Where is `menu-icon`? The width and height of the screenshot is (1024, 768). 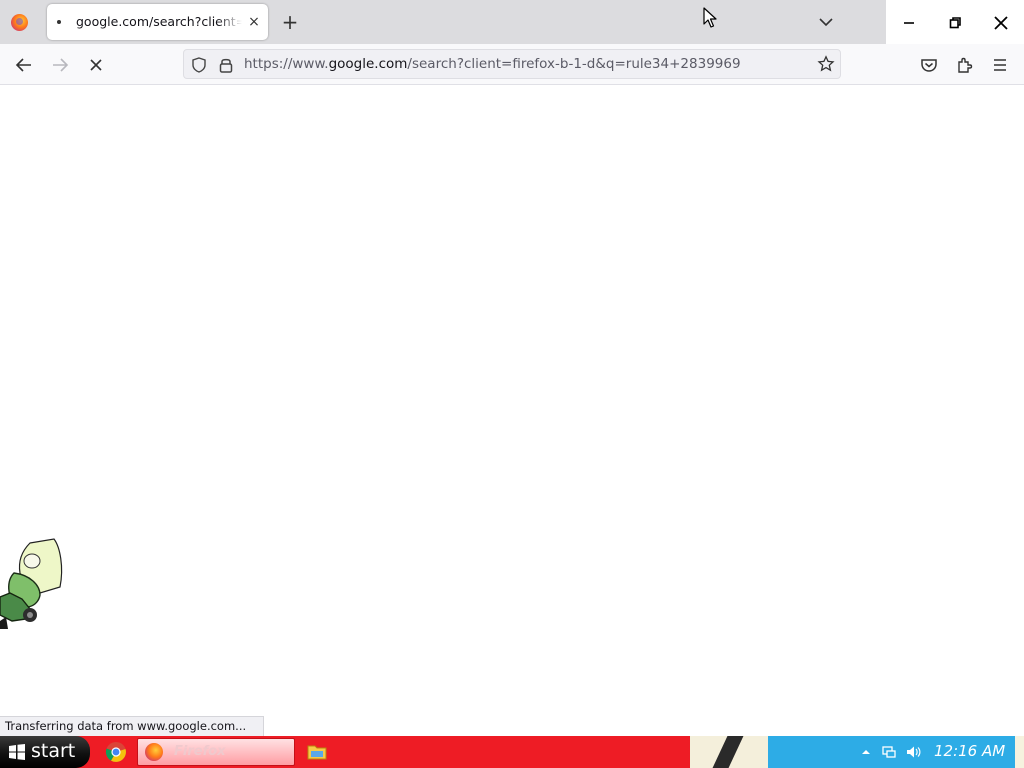 menu-icon is located at coordinates (1000, 65).